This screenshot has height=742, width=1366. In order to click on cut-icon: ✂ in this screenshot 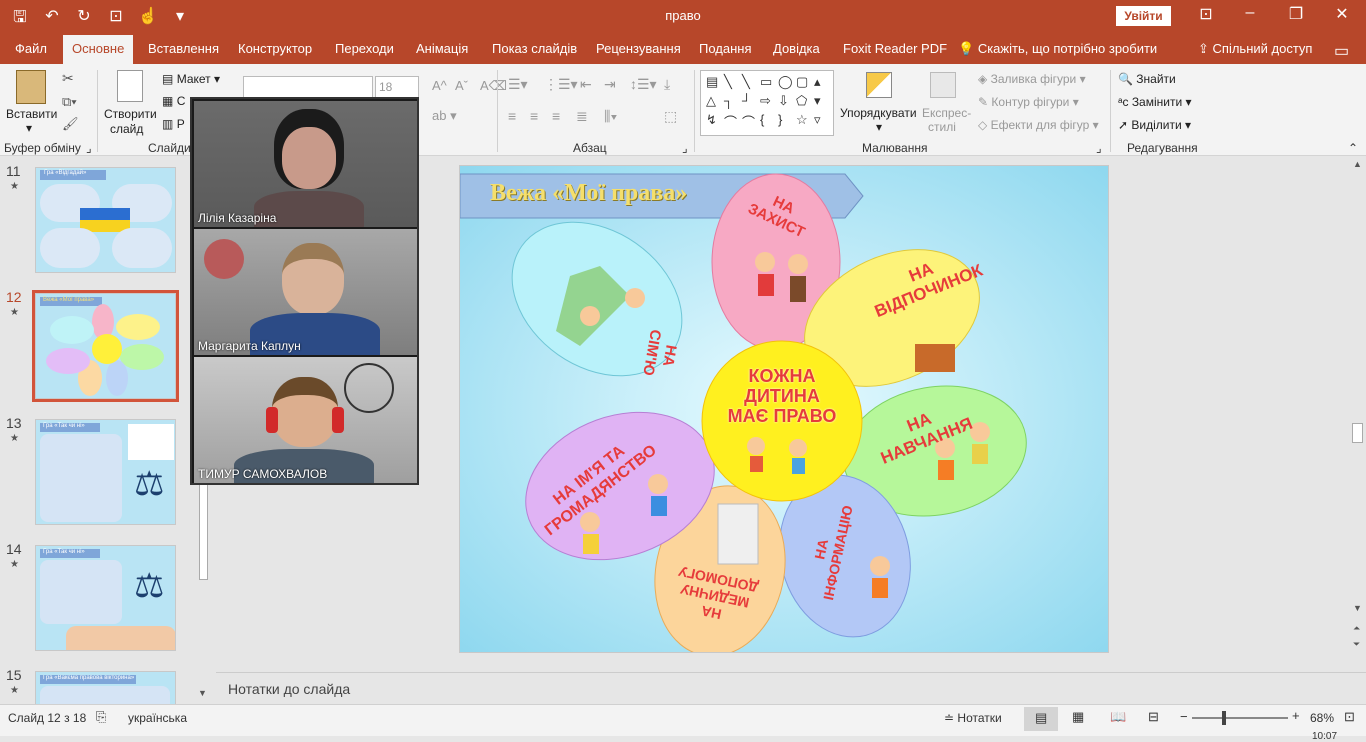, I will do `click(68, 78)`.